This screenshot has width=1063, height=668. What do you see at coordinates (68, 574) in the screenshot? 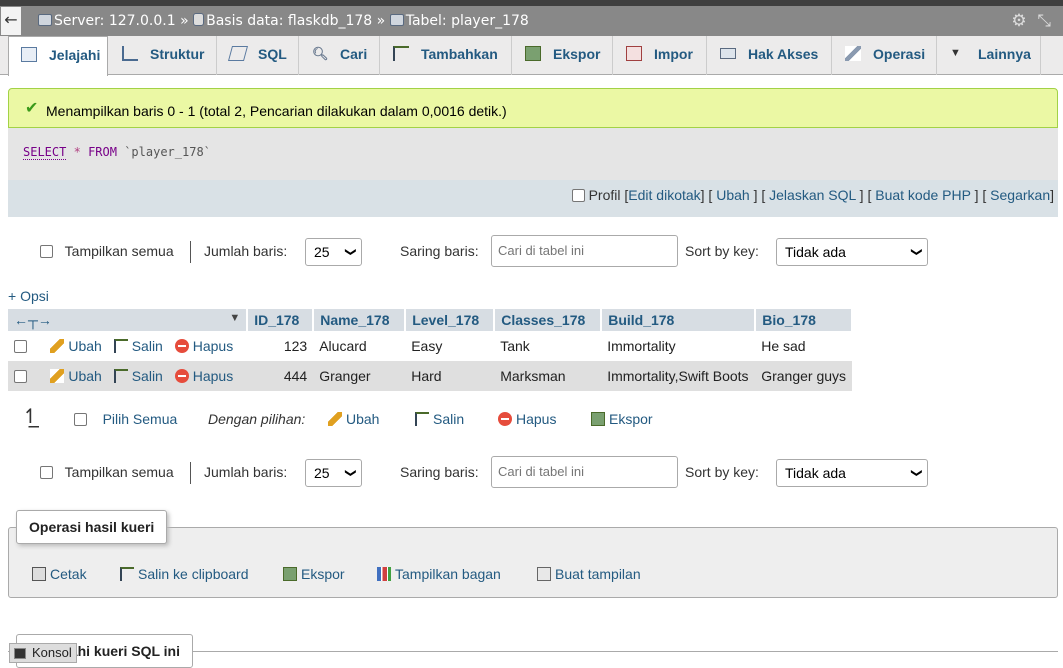
I see `print-label: Cetak` at bounding box center [68, 574].